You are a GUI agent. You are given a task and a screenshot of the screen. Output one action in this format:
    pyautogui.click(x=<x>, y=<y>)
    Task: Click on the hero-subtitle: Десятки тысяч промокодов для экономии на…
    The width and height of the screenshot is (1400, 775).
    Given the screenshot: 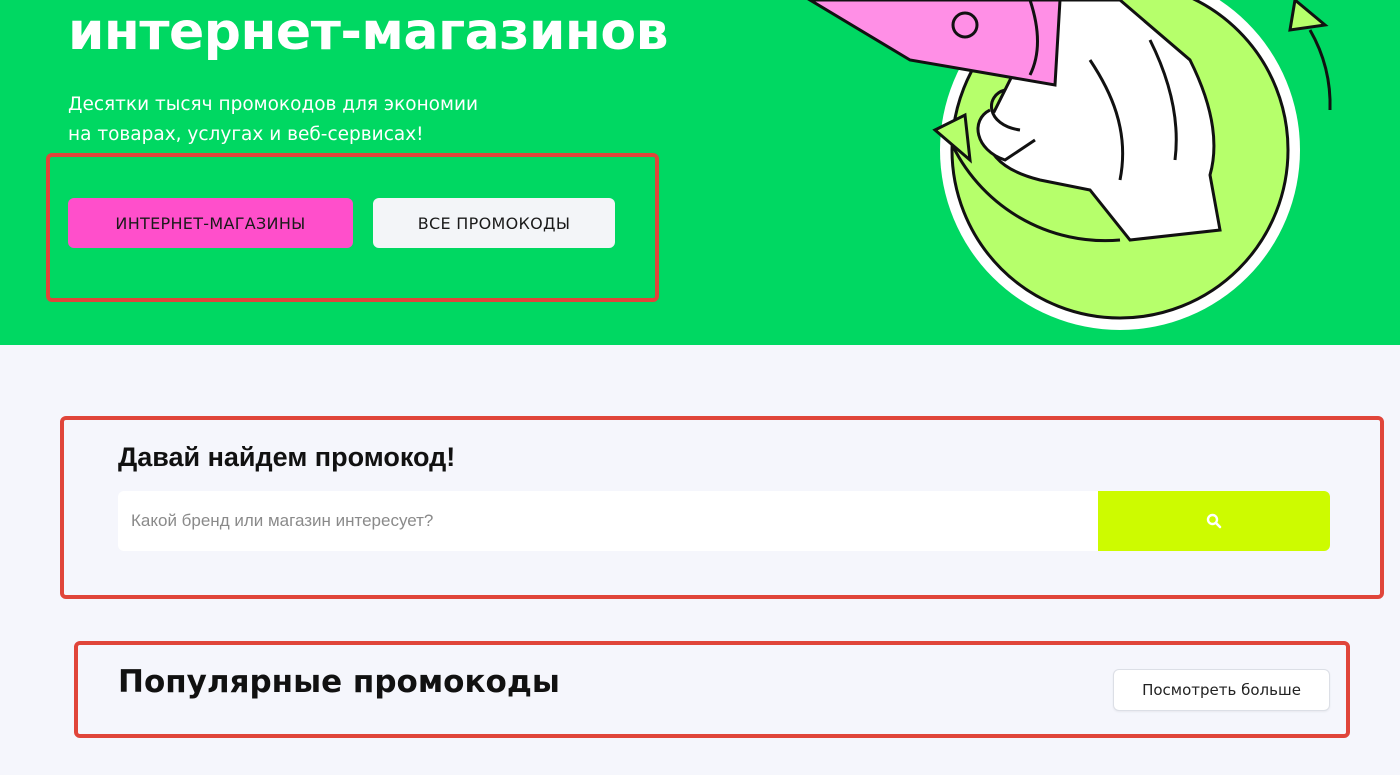 What is the action you would take?
    pyautogui.click(x=328, y=120)
    